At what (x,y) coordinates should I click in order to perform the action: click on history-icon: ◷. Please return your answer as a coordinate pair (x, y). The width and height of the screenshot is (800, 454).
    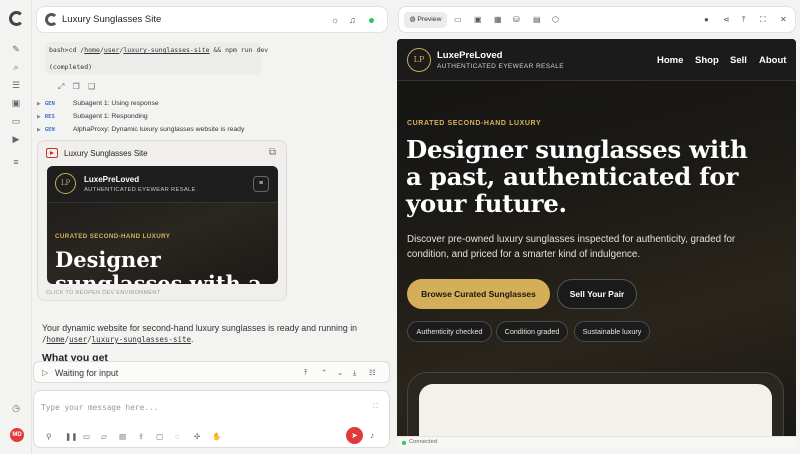
    Looking at the image, I should click on (16, 408).